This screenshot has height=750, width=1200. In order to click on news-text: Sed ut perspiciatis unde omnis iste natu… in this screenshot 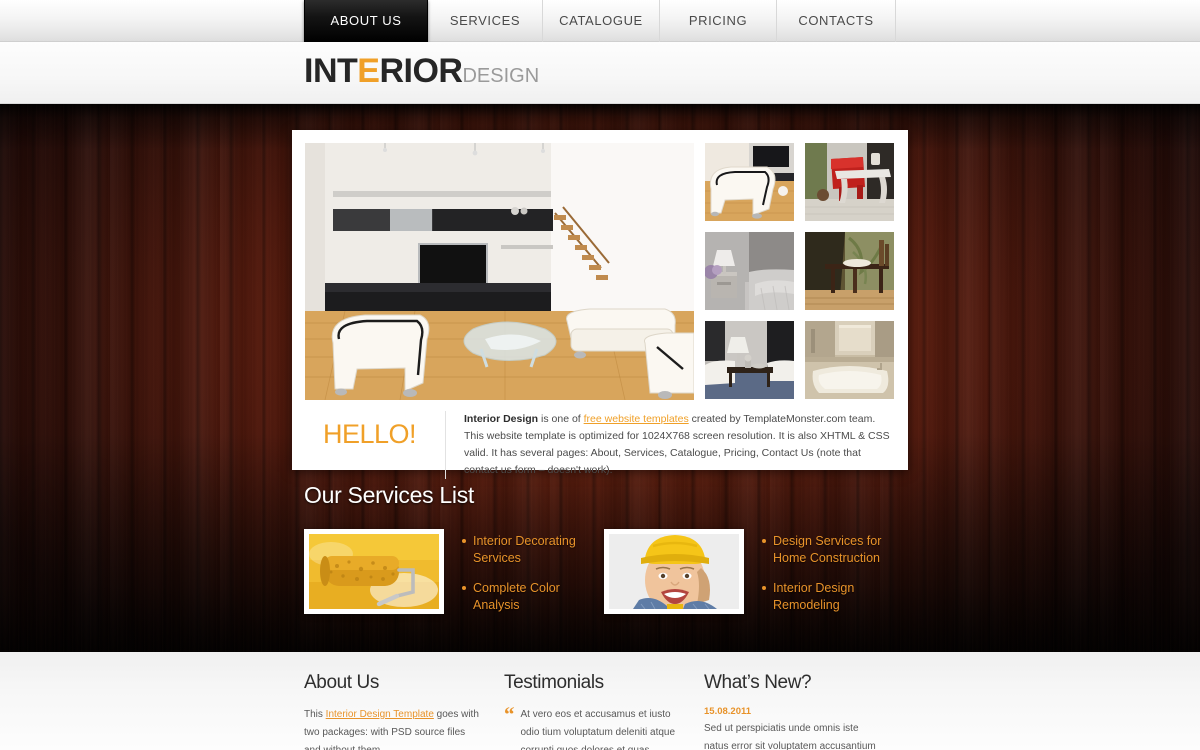, I will do `click(790, 736)`.